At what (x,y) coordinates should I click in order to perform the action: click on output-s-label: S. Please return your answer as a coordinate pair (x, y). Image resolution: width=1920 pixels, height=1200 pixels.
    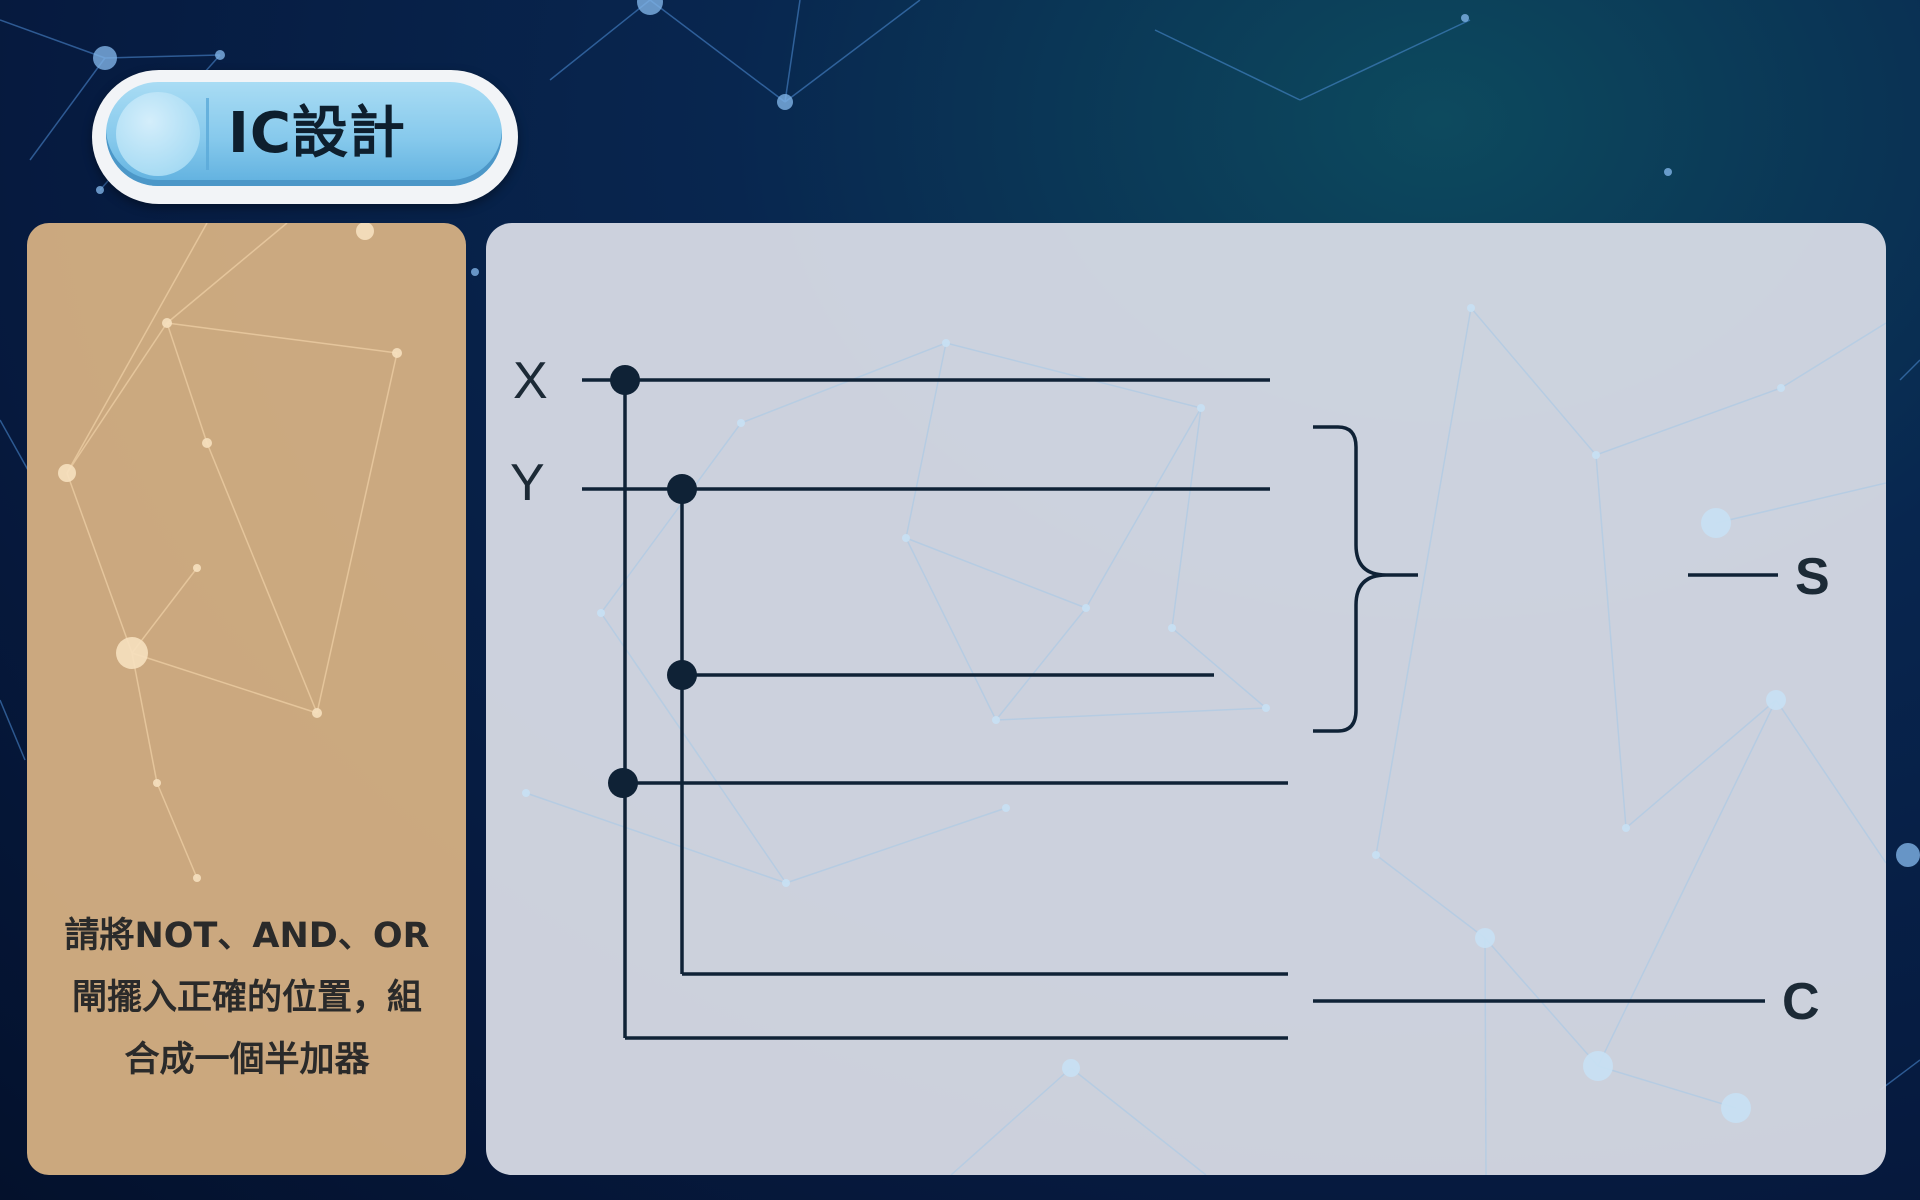
    Looking at the image, I should click on (1812, 577).